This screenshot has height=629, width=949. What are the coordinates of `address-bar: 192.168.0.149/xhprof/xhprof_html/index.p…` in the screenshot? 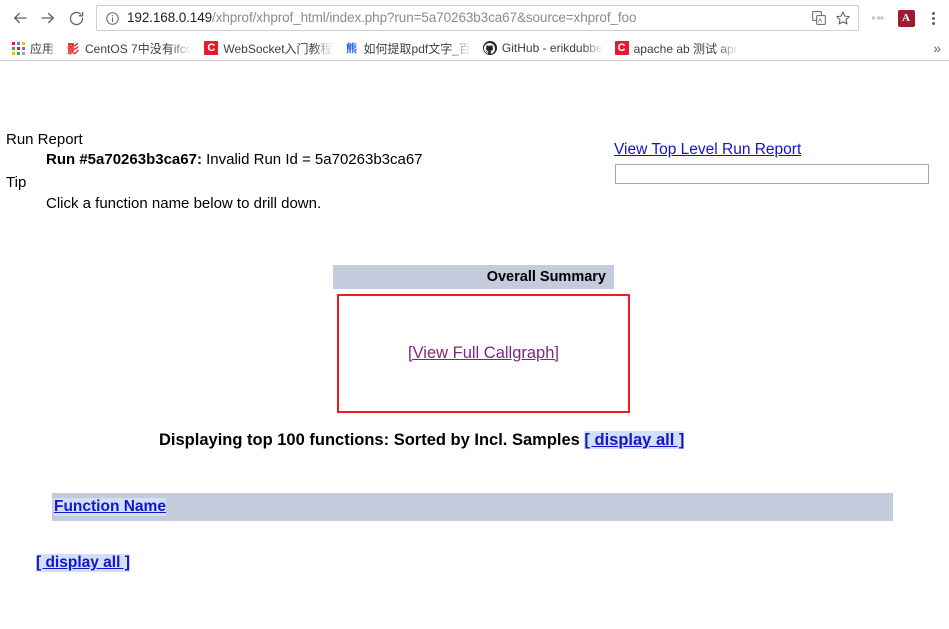 It's located at (477, 18).